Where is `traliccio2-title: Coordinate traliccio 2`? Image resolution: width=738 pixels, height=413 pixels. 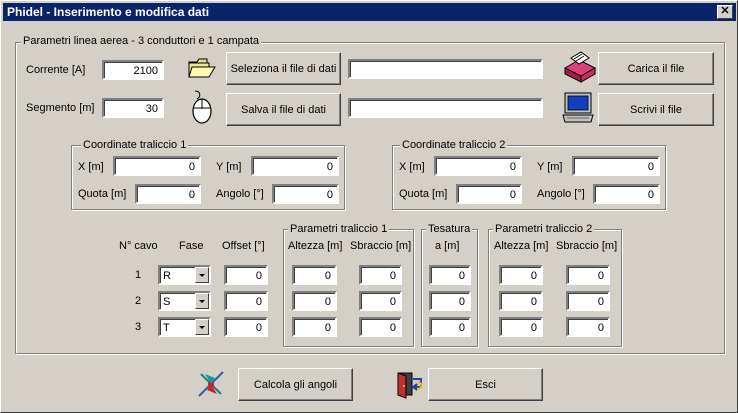
traliccio2-title: Coordinate traliccio 2 is located at coordinates (454, 145).